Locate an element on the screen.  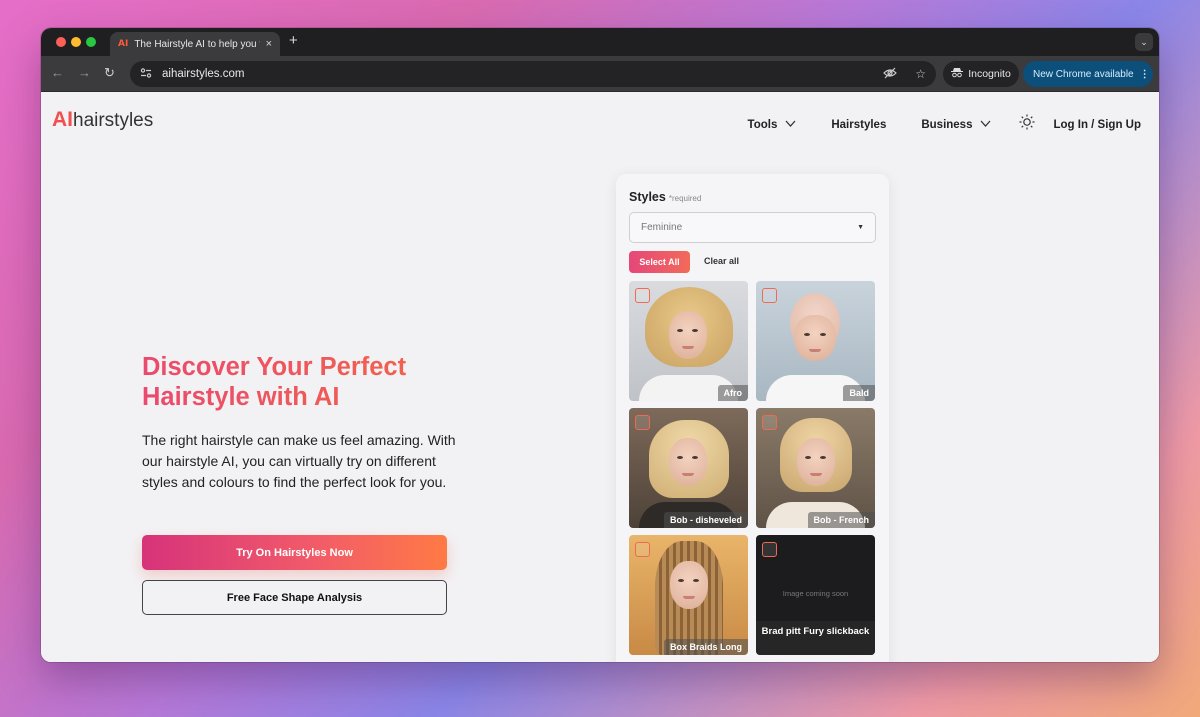
incognito-label: Incognito is located at coordinates (989, 74).